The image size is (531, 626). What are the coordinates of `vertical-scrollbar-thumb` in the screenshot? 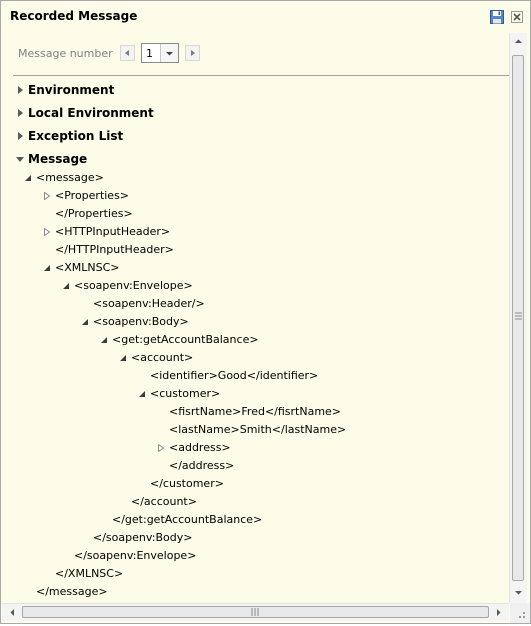 It's located at (518, 318).